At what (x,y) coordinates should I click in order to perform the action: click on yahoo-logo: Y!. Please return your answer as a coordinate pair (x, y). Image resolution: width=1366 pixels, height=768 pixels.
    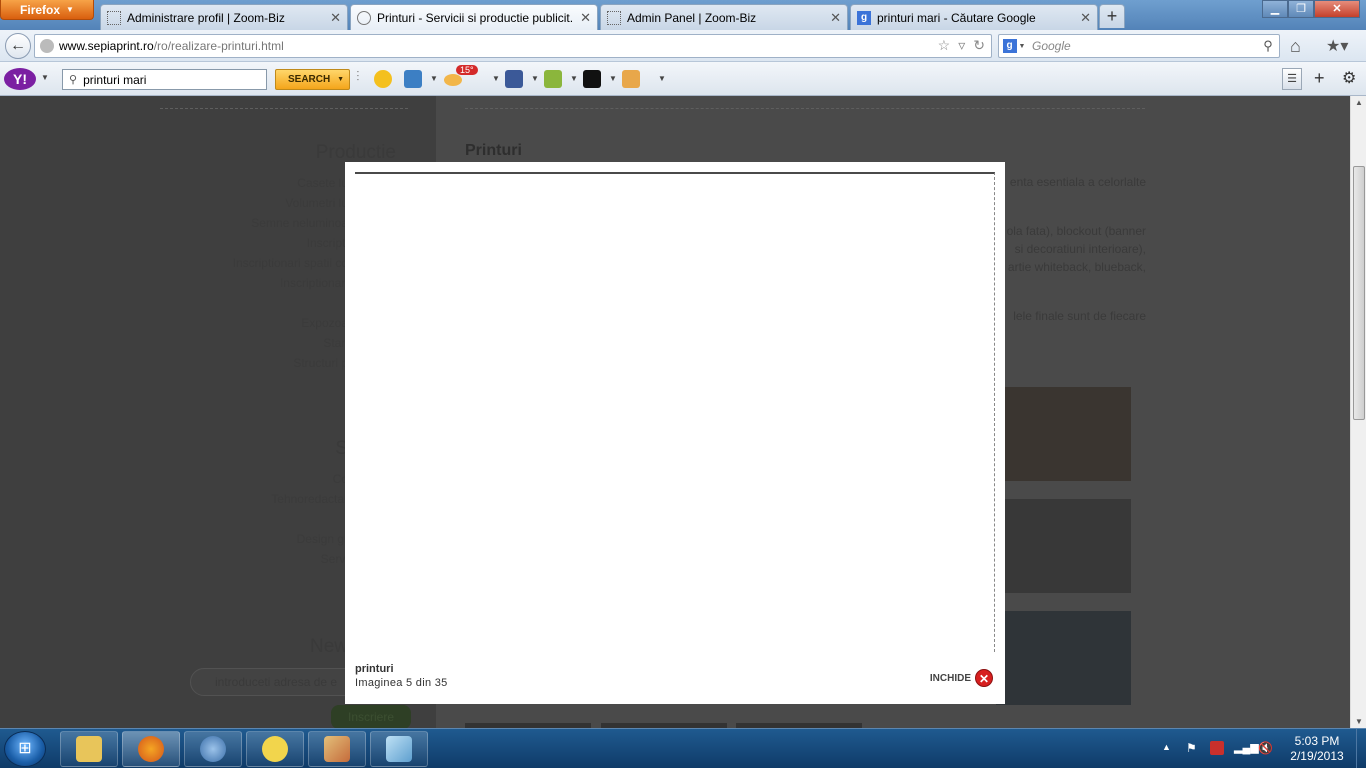
    Looking at the image, I should click on (20, 79).